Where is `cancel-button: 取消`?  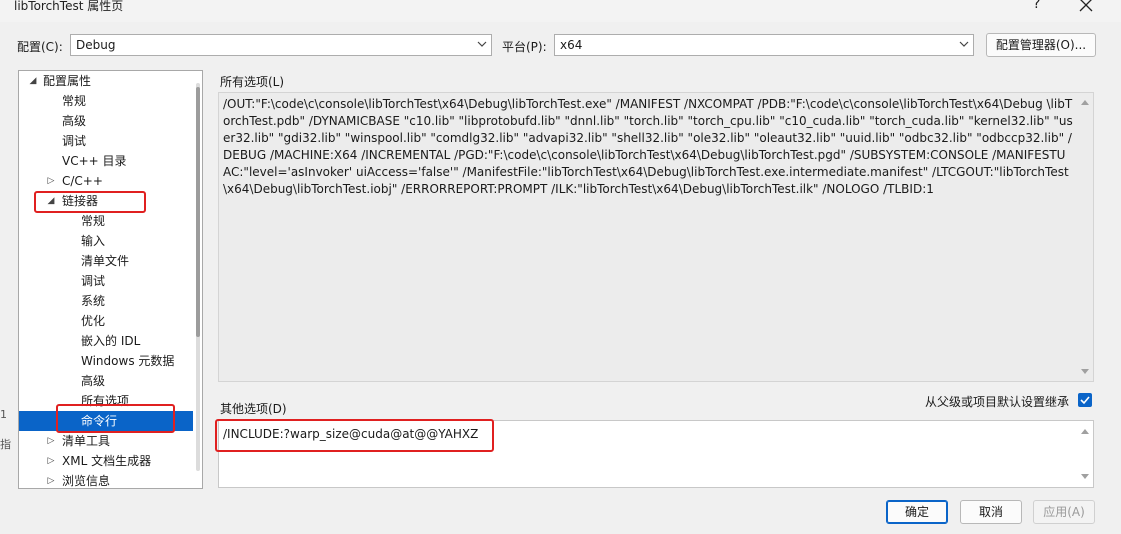
cancel-button: 取消 is located at coordinates (991, 512).